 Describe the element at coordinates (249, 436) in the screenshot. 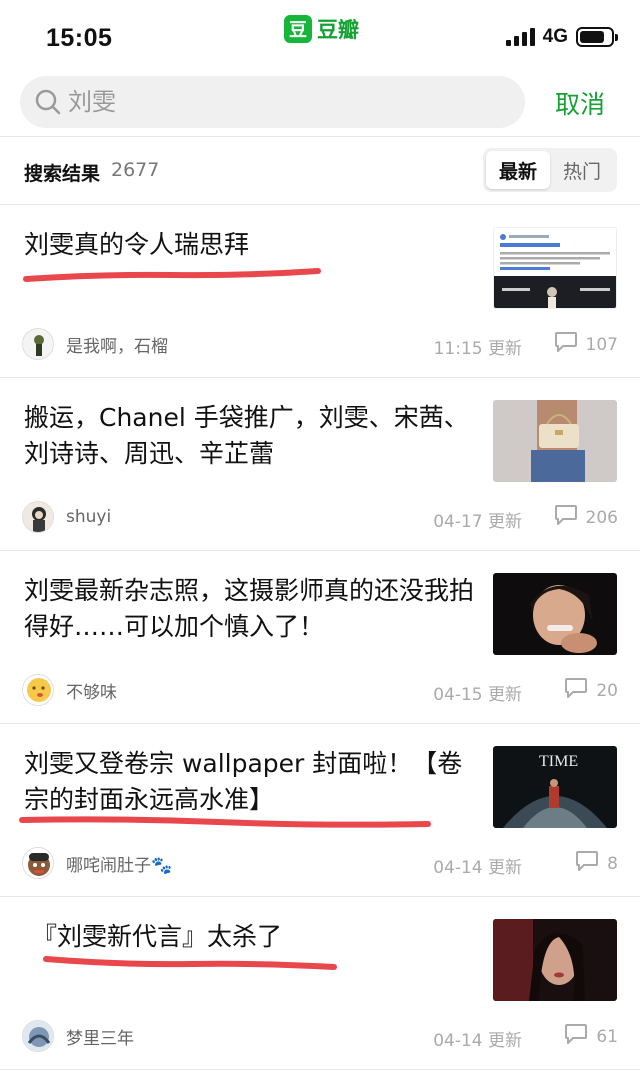

I see `item-title: 搬运，Chanel 手袋推广，刘雯、宋茜、刘诗诗、周迅、辛芷蕾` at that location.